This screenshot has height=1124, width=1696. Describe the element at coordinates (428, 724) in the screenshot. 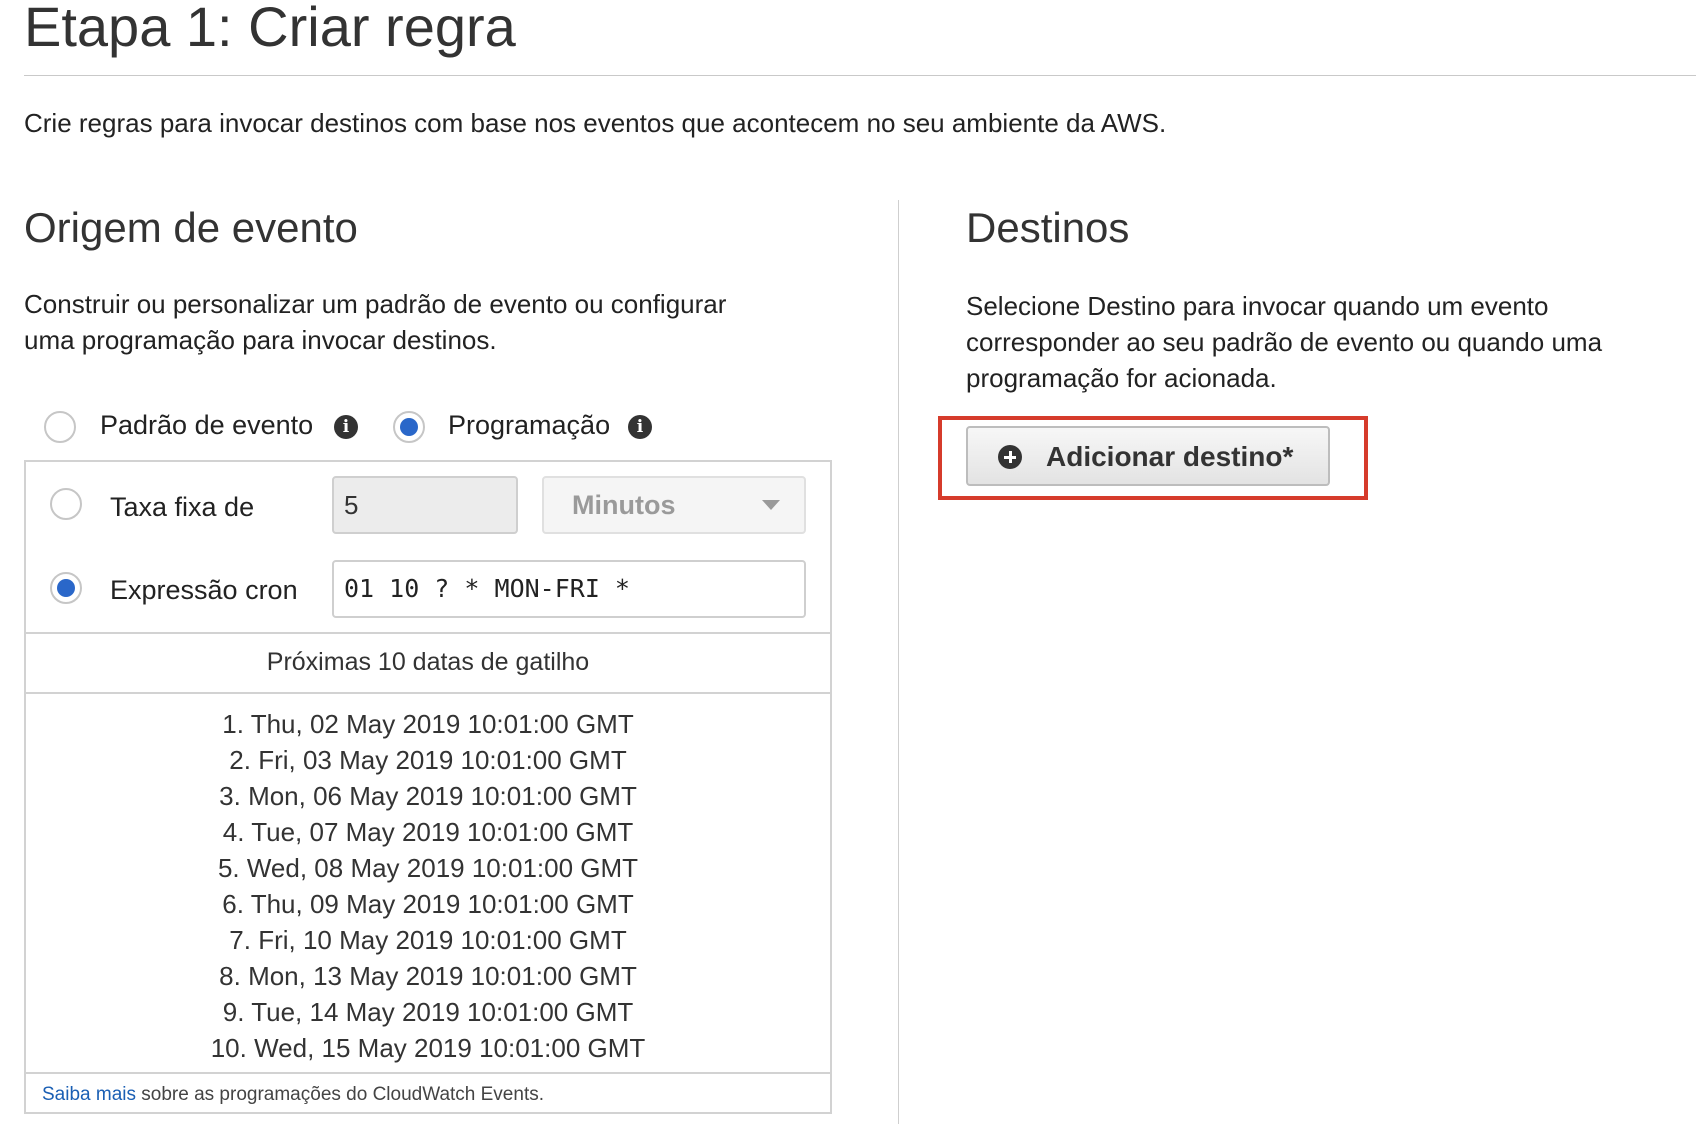

I see `trigger-date-item: 1. Thu, 02 May 2019 10:01:00 GMT` at that location.